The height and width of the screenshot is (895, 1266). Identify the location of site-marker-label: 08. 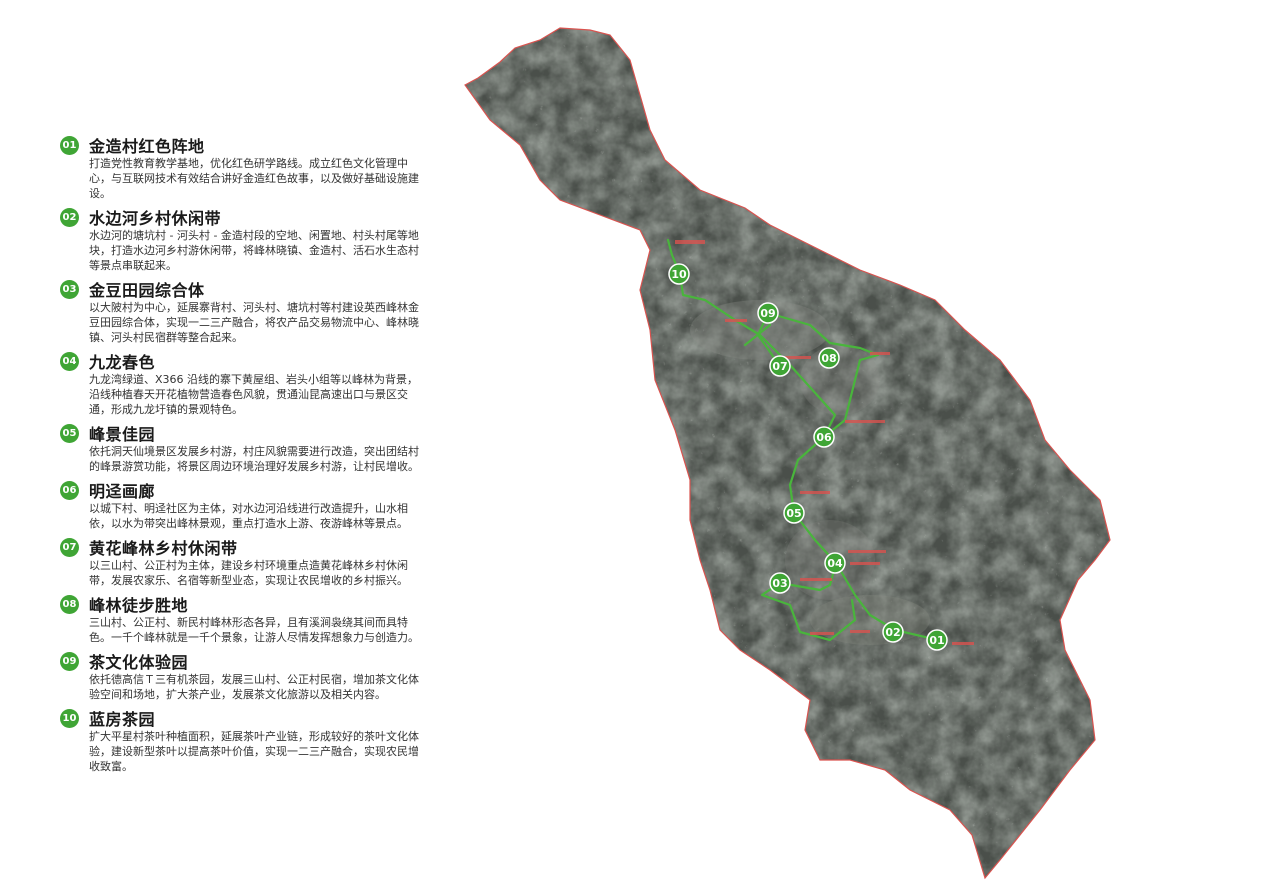
(828, 358).